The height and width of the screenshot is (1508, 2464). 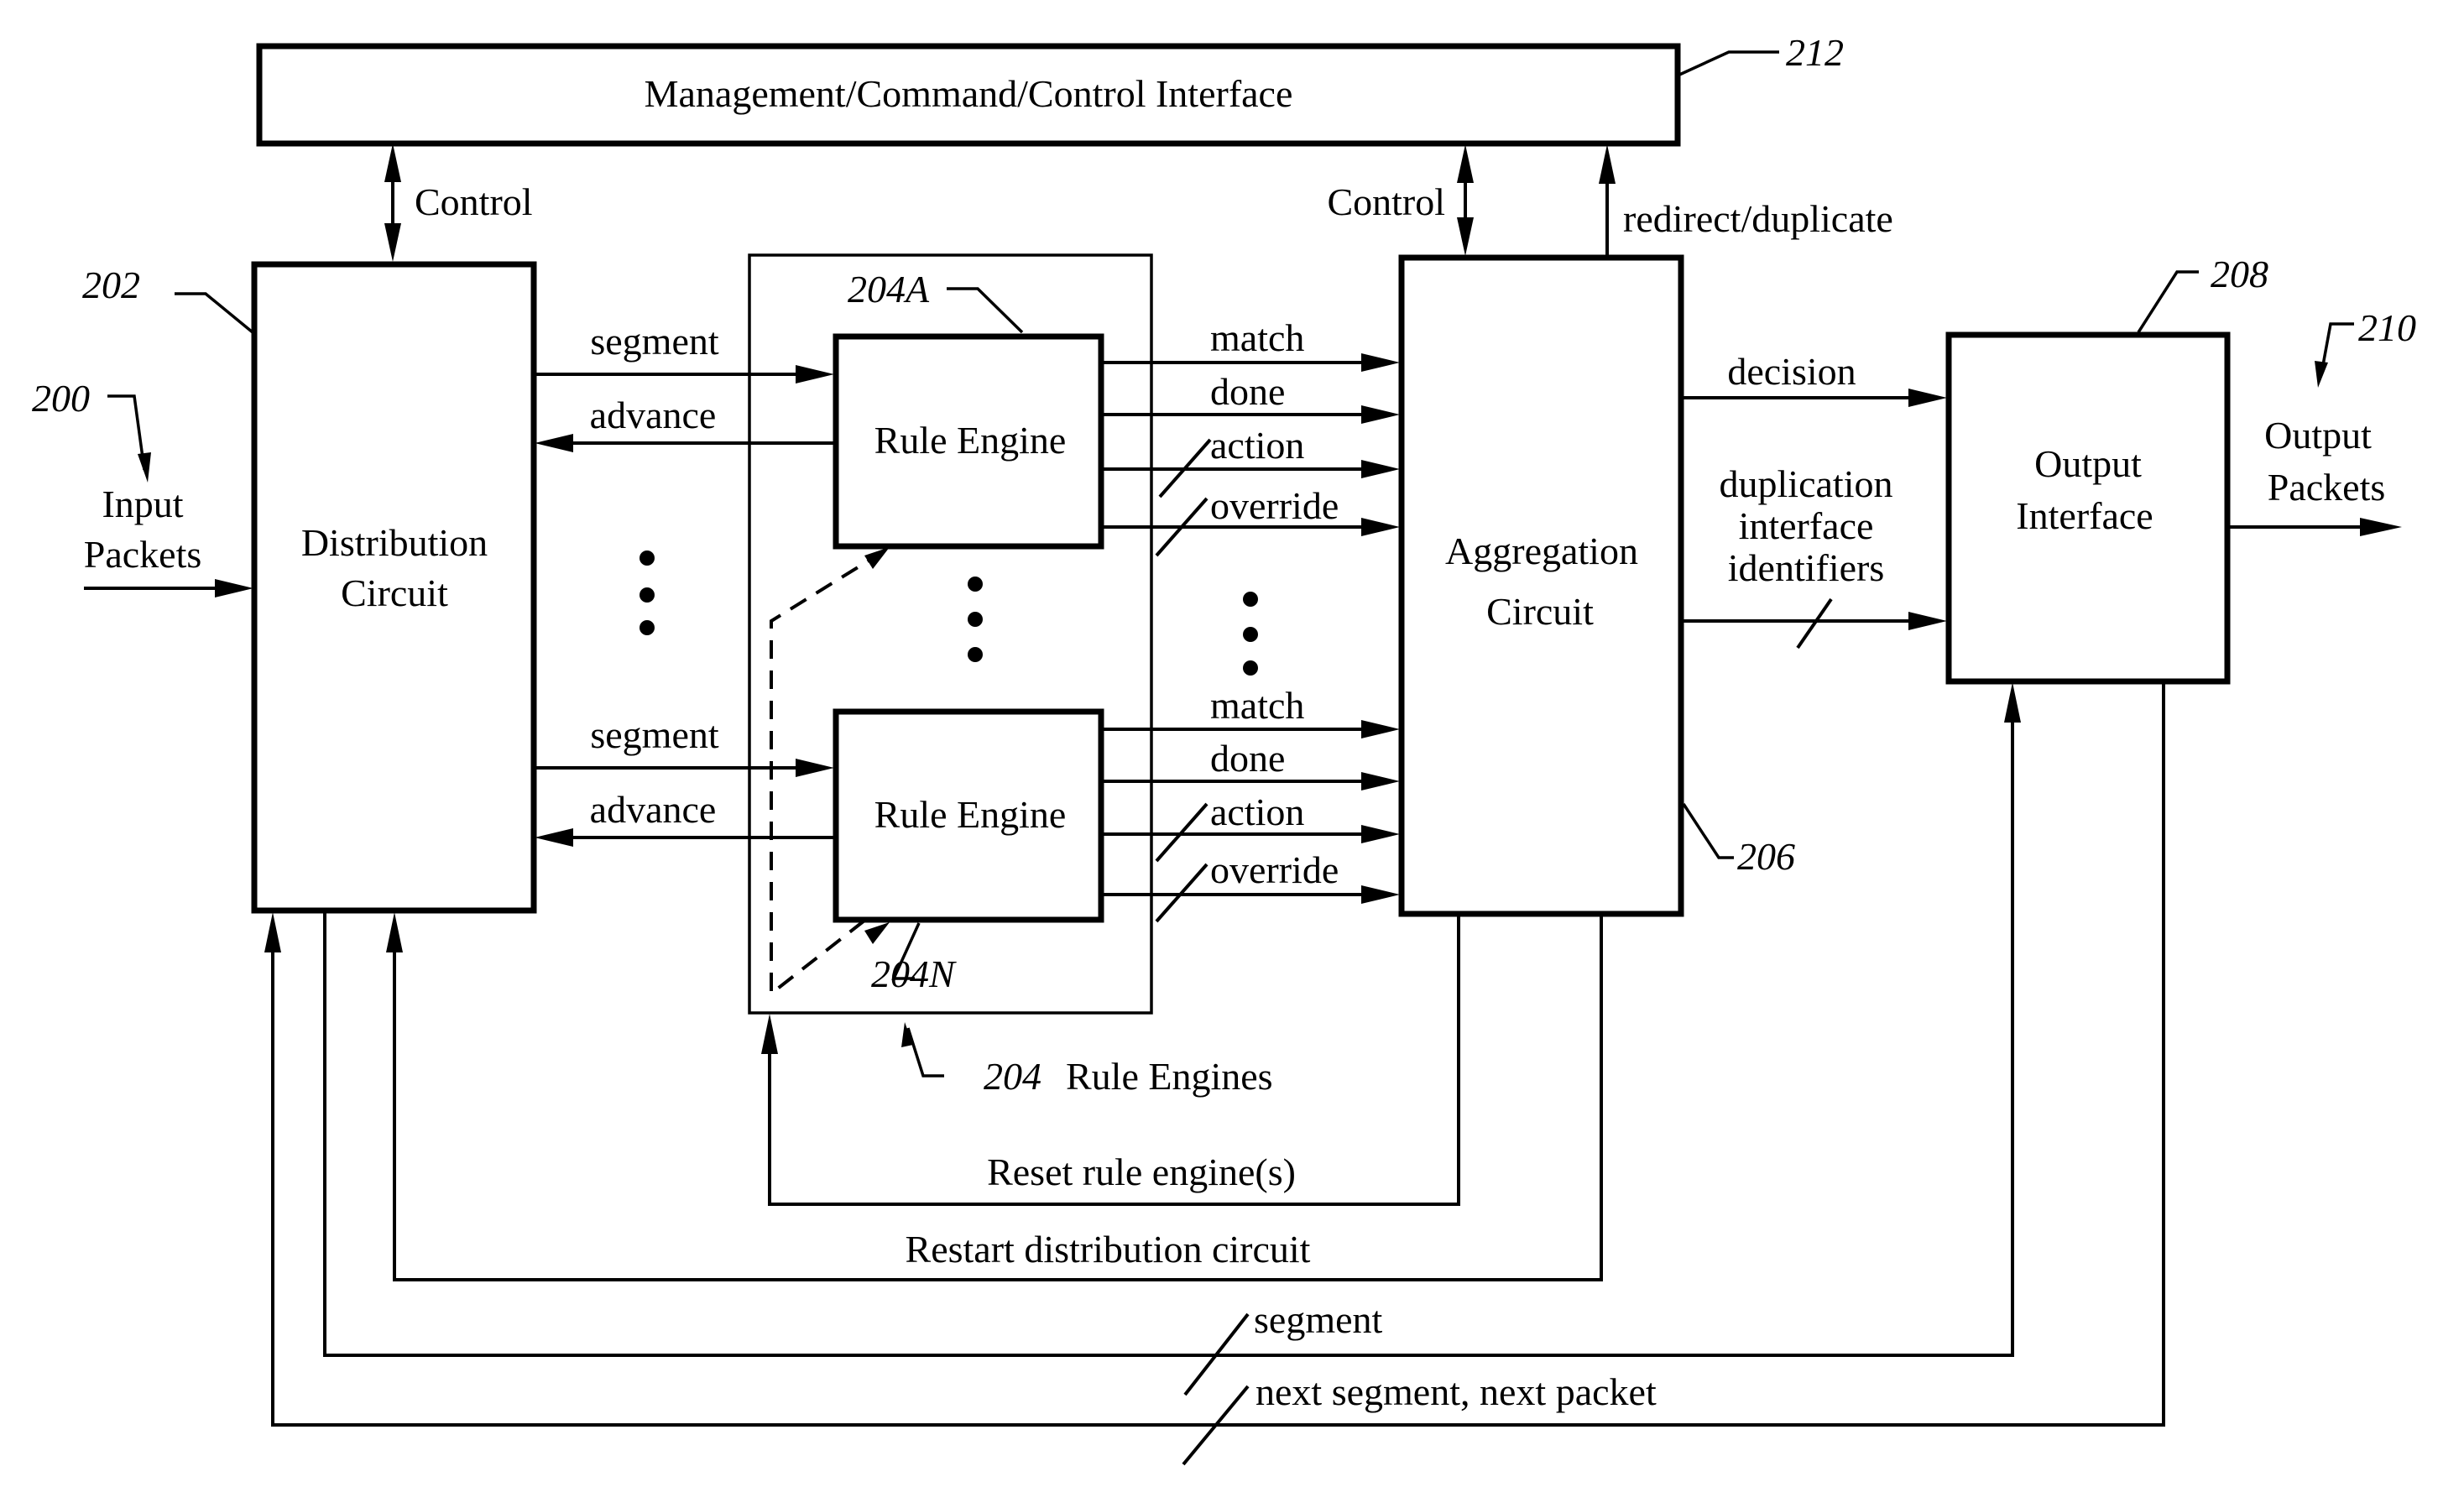 I want to click on duplication-identifiers-connector: duplication interface identifiers, so click(x=1814, y=556).